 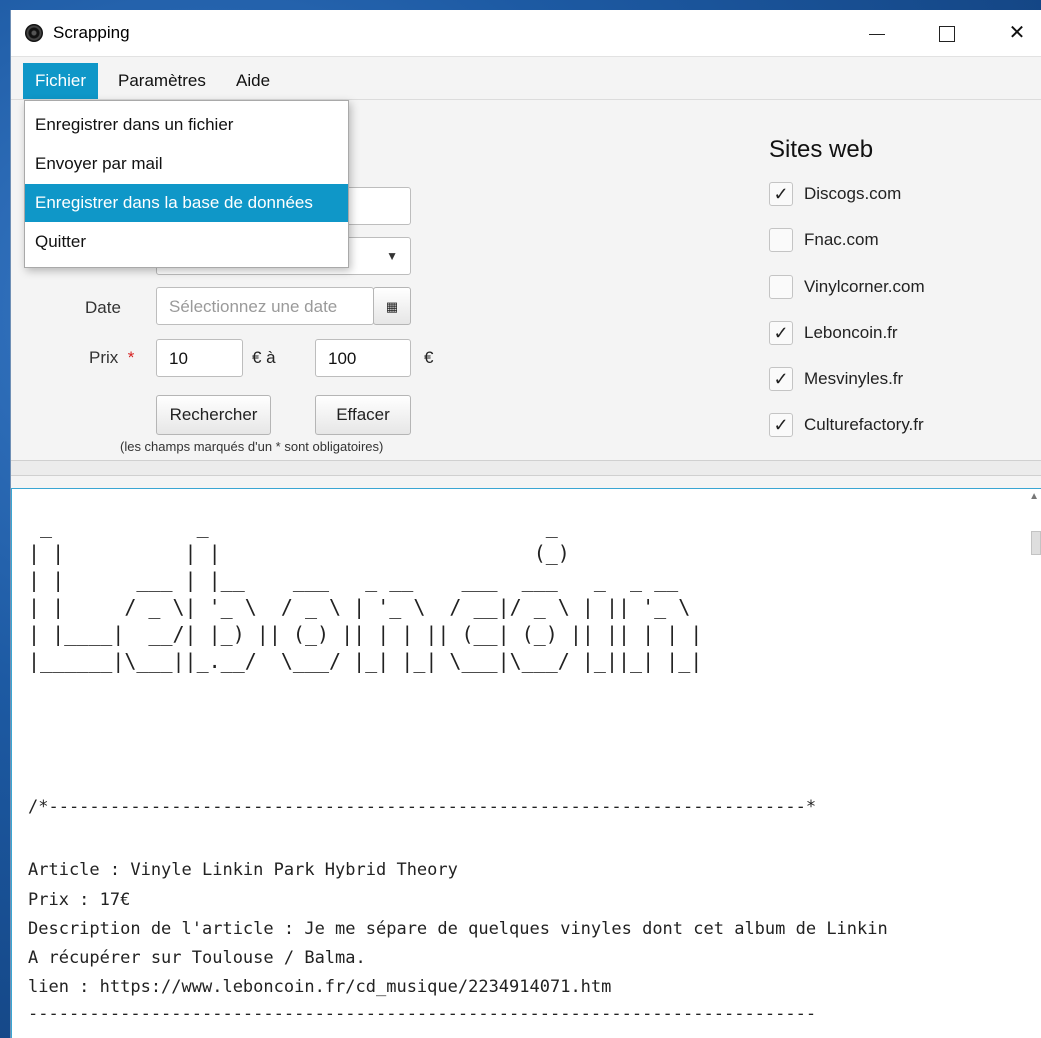 I want to click on minimize-button, so click(x=877, y=33).